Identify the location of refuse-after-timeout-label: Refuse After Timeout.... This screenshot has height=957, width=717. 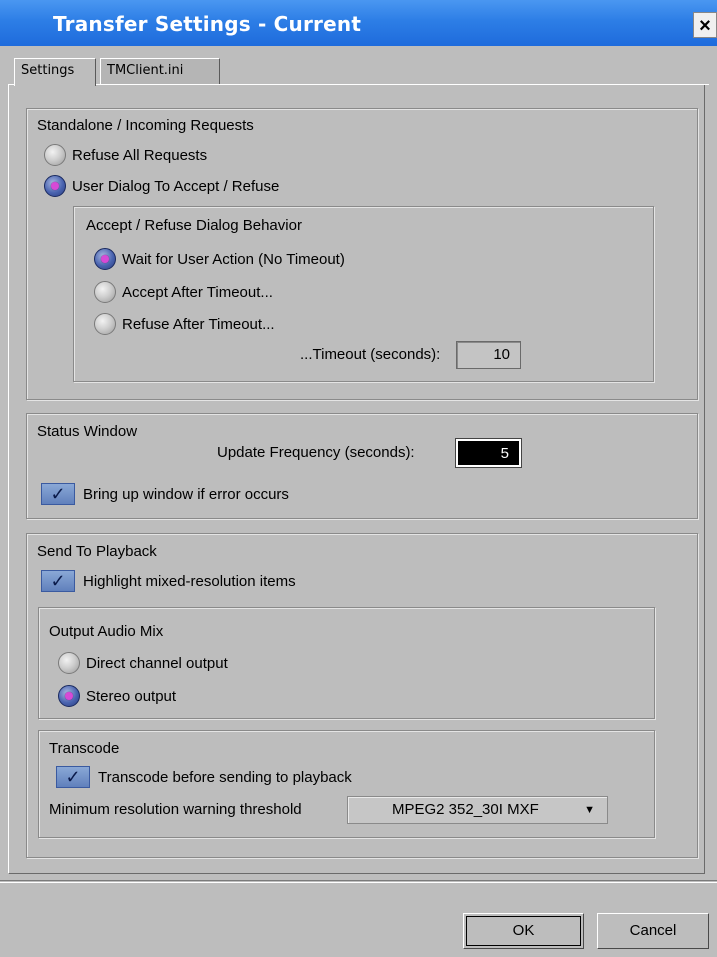
(198, 324).